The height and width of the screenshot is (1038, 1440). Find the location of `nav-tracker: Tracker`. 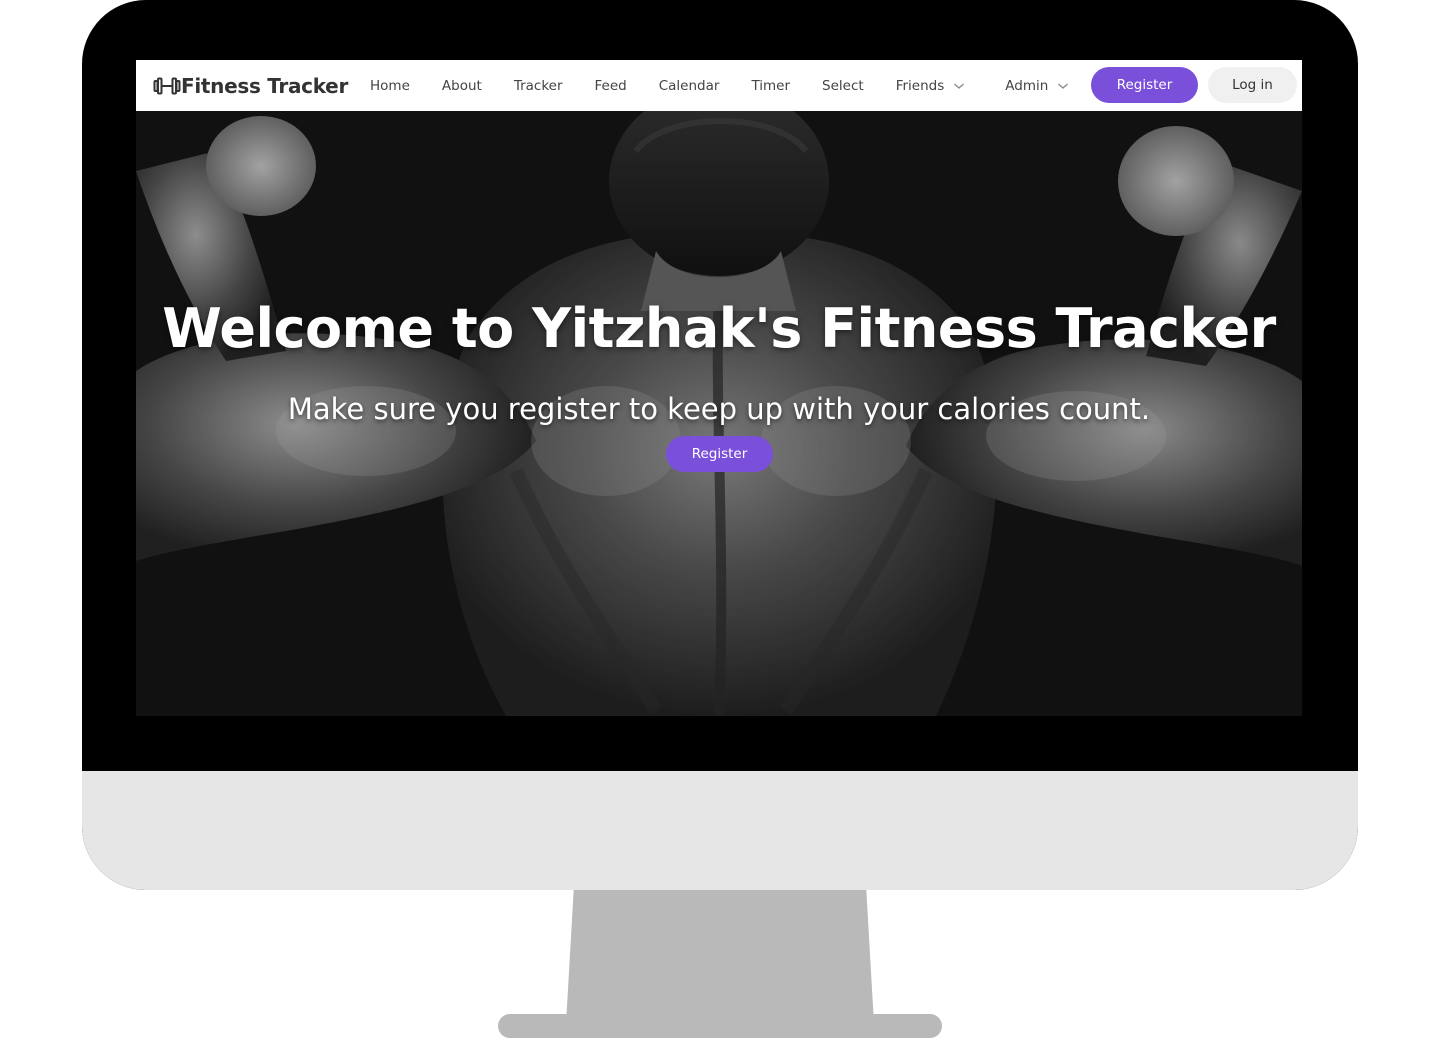

nav-tracker: Tracker is located at coordinates (538, 86).